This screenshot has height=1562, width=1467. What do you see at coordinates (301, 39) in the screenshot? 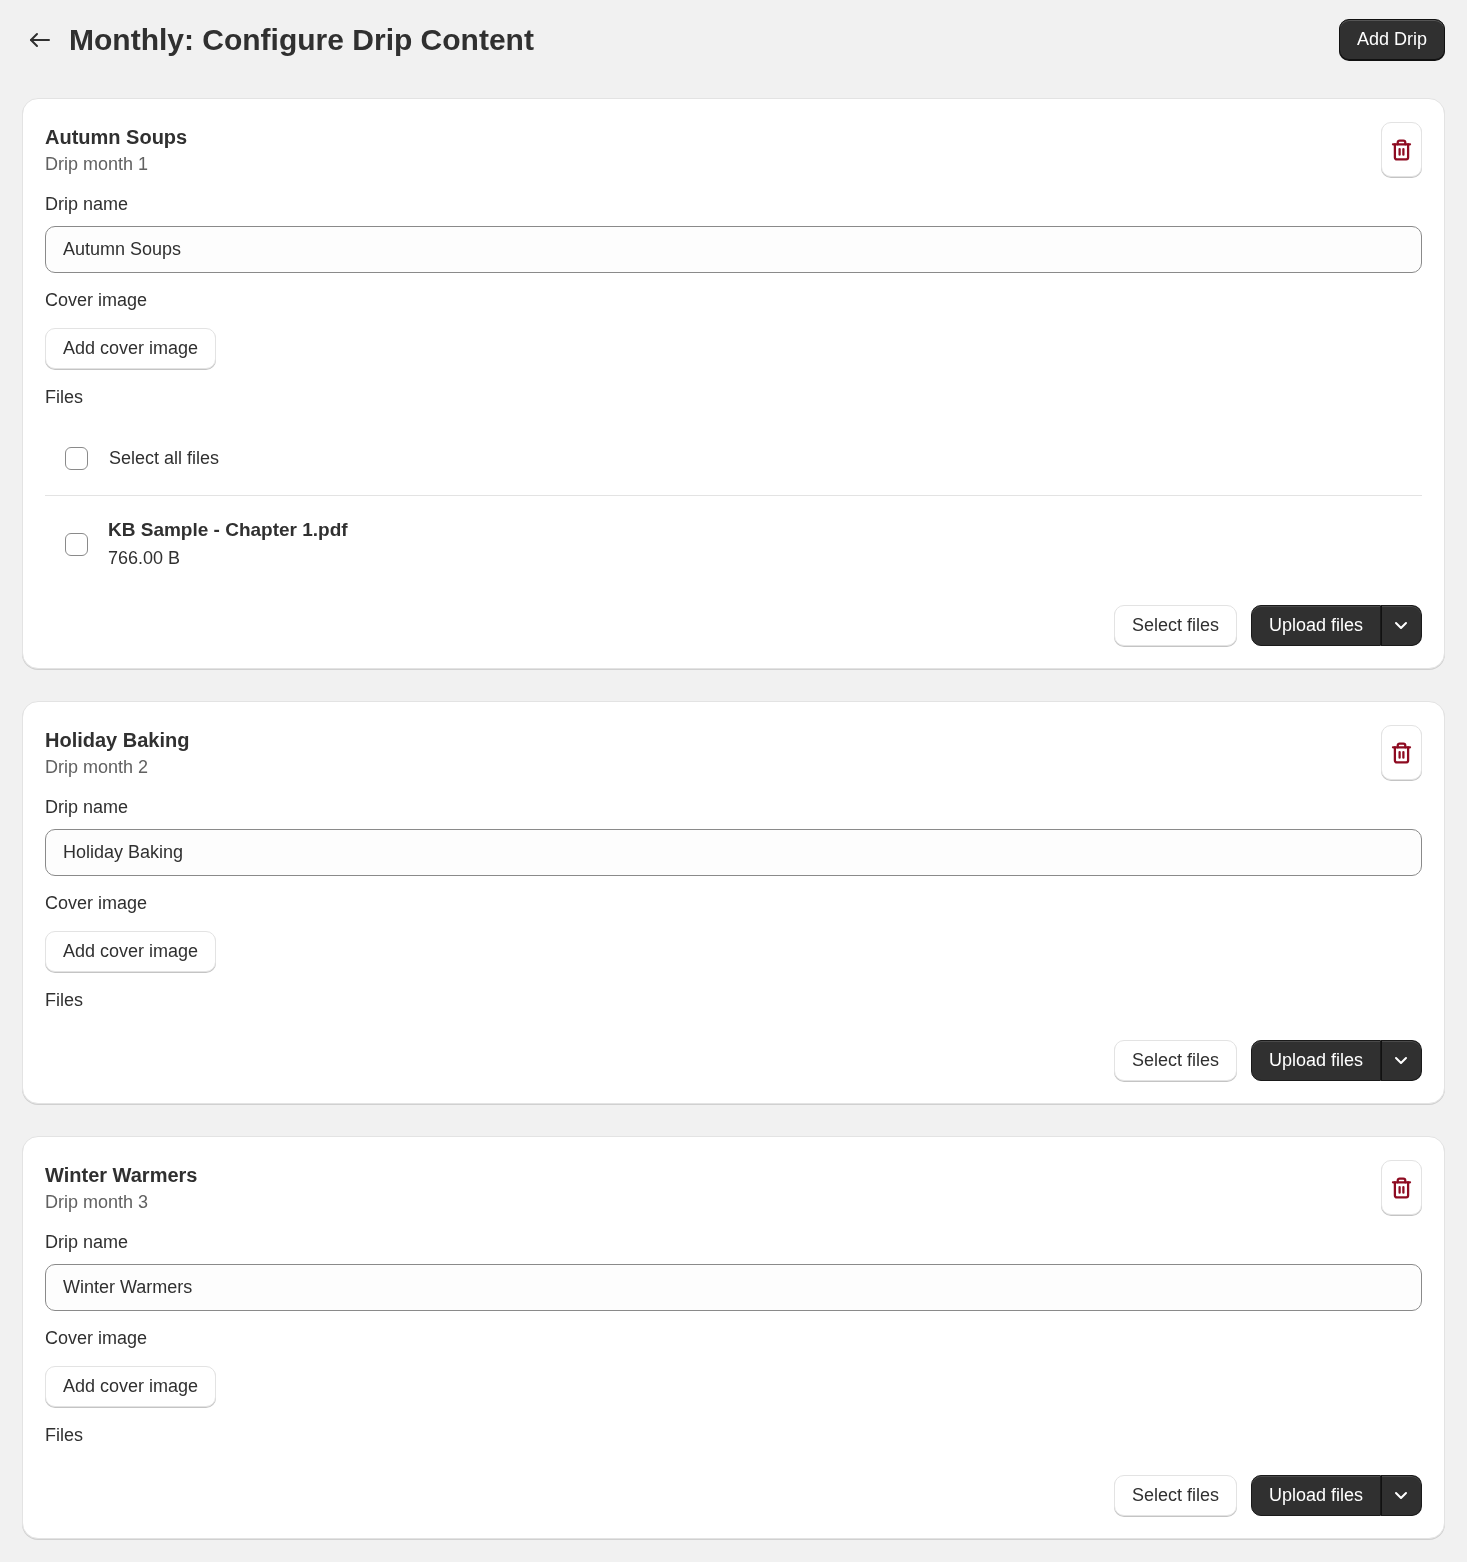
I see `page-title: Monthly: Configure Drip Content` at bounding box center [301, 39].